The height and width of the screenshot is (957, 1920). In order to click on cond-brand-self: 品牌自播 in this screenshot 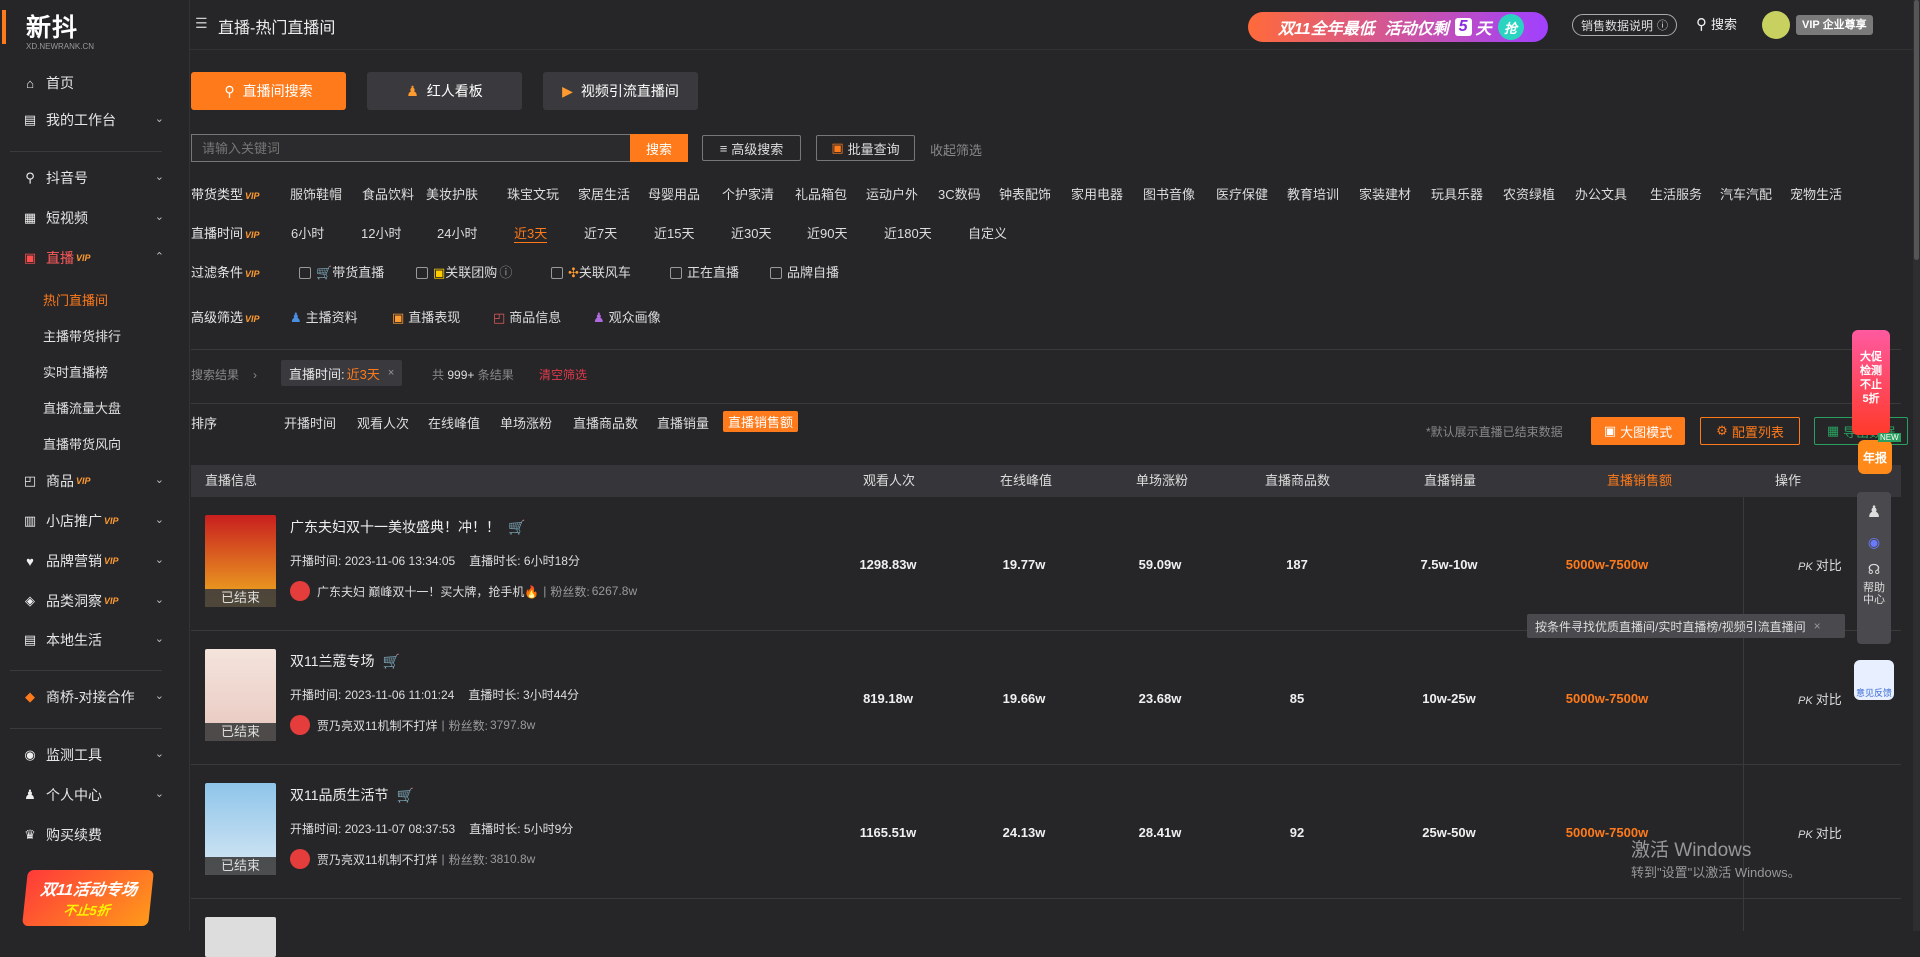, I will do `click(804, 271)`.